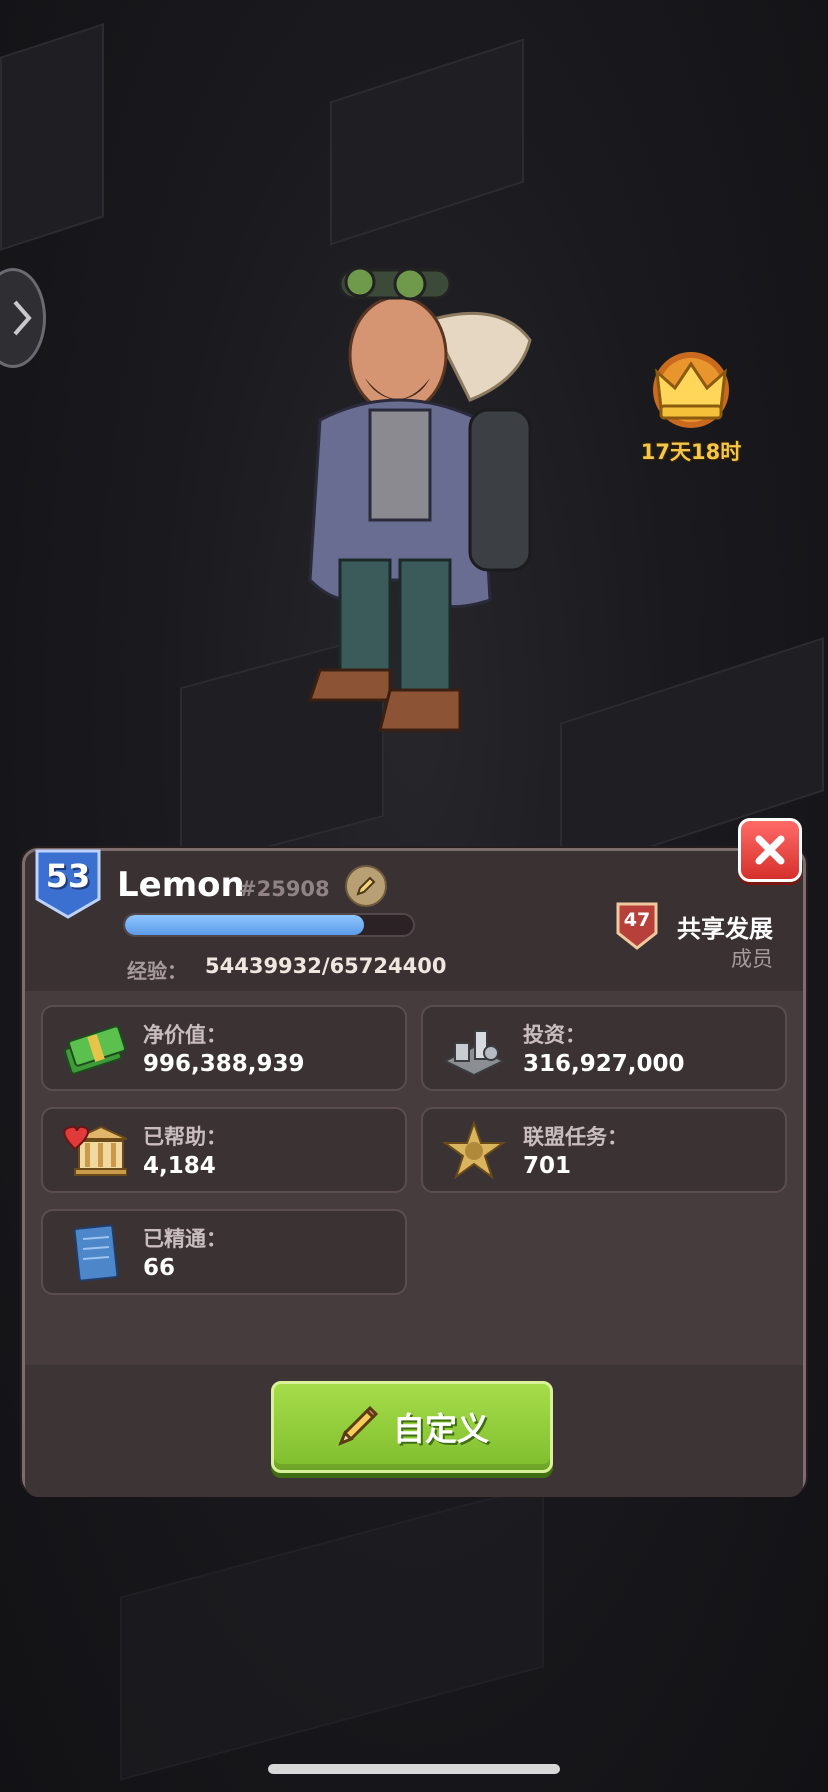 This screenshot has height=1792, width=828. What do you see at coordinates (575, 1137) in the screenshot?
I see `stat-label: 联盟任务：` at bounding box center [575, 1137].